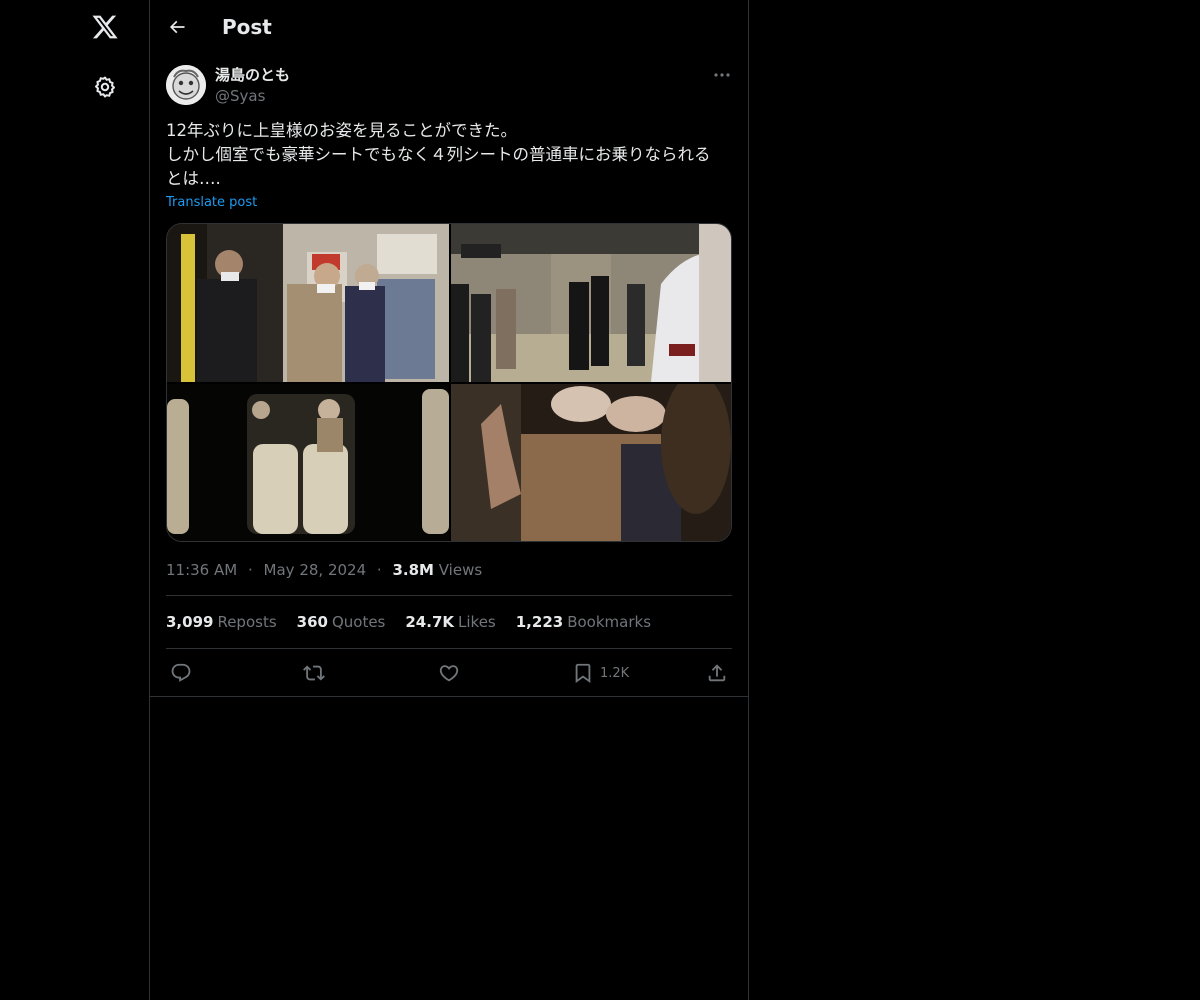 Image resolution: width=1200 pixels, height=1000 pixels. I want to click on reply-button, so click(181, 673).